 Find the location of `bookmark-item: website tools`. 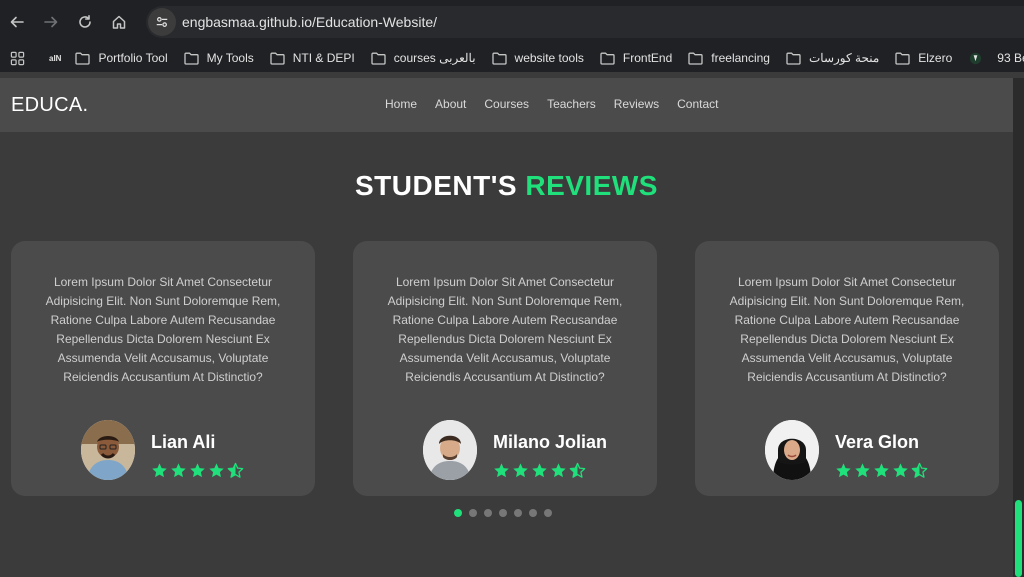

bookmark-item: website tools is located at coordinates (537, 58).